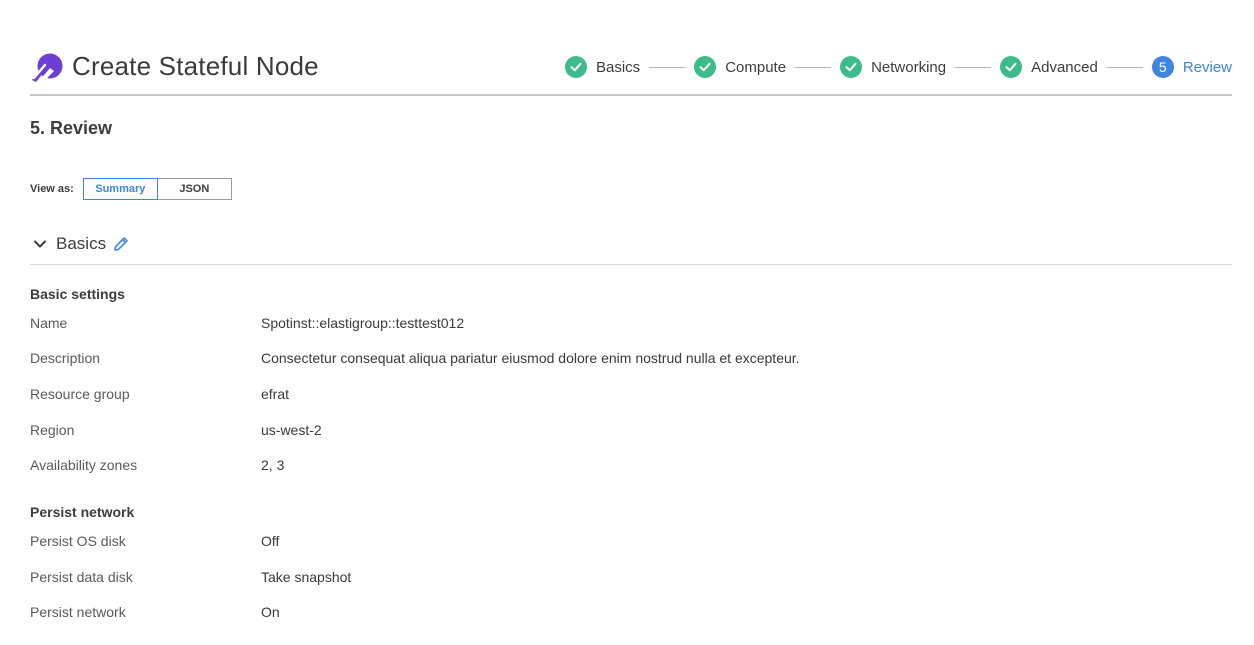 The width and height of the screenshot is (1254, 645). I want to click on step-label: Advanced, so click(1064, 67).